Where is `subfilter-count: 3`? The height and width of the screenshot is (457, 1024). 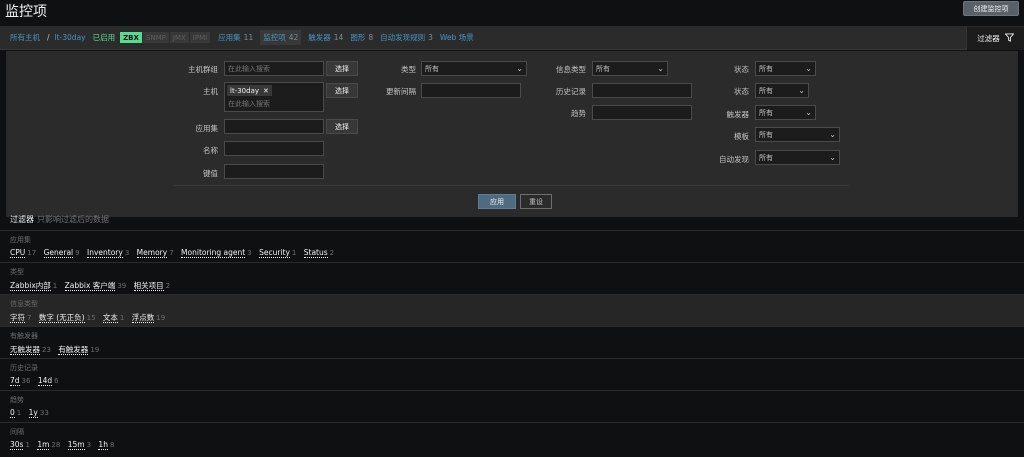
subfilter-count: 3 is located at coordinates (89, 445).